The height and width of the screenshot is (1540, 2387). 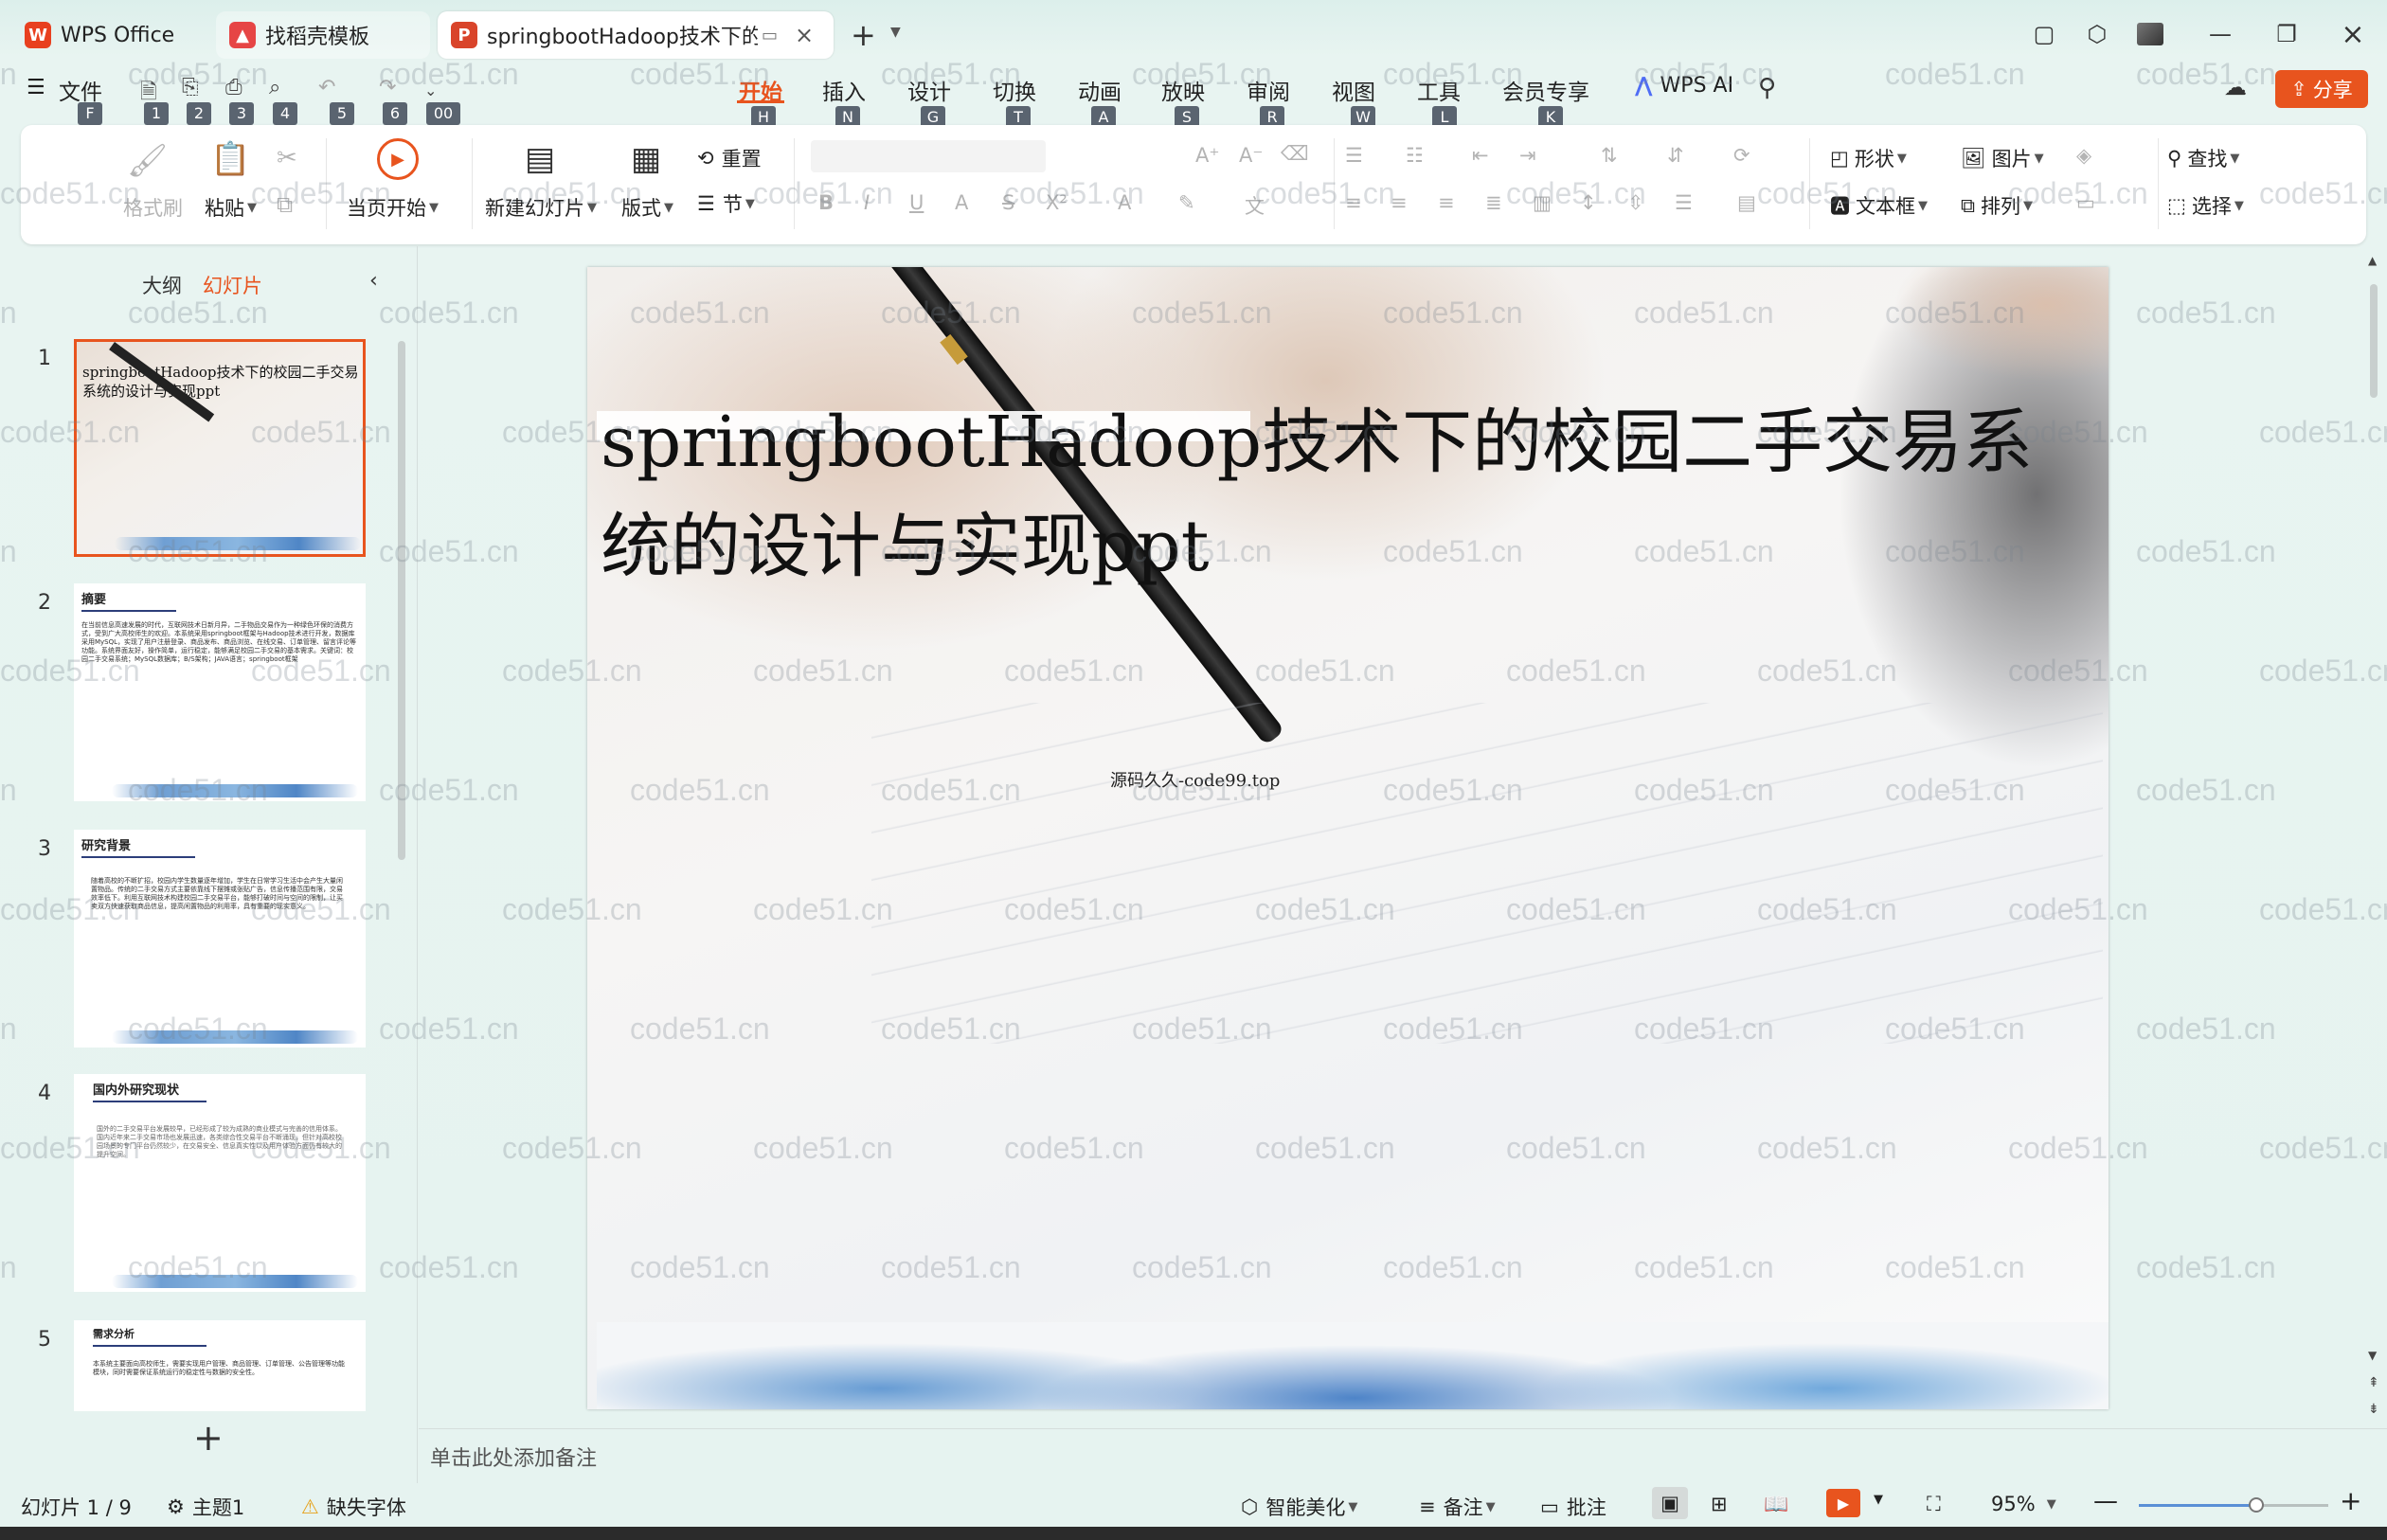 I want to click on bold-icon: B, so click(x=826, y=202).